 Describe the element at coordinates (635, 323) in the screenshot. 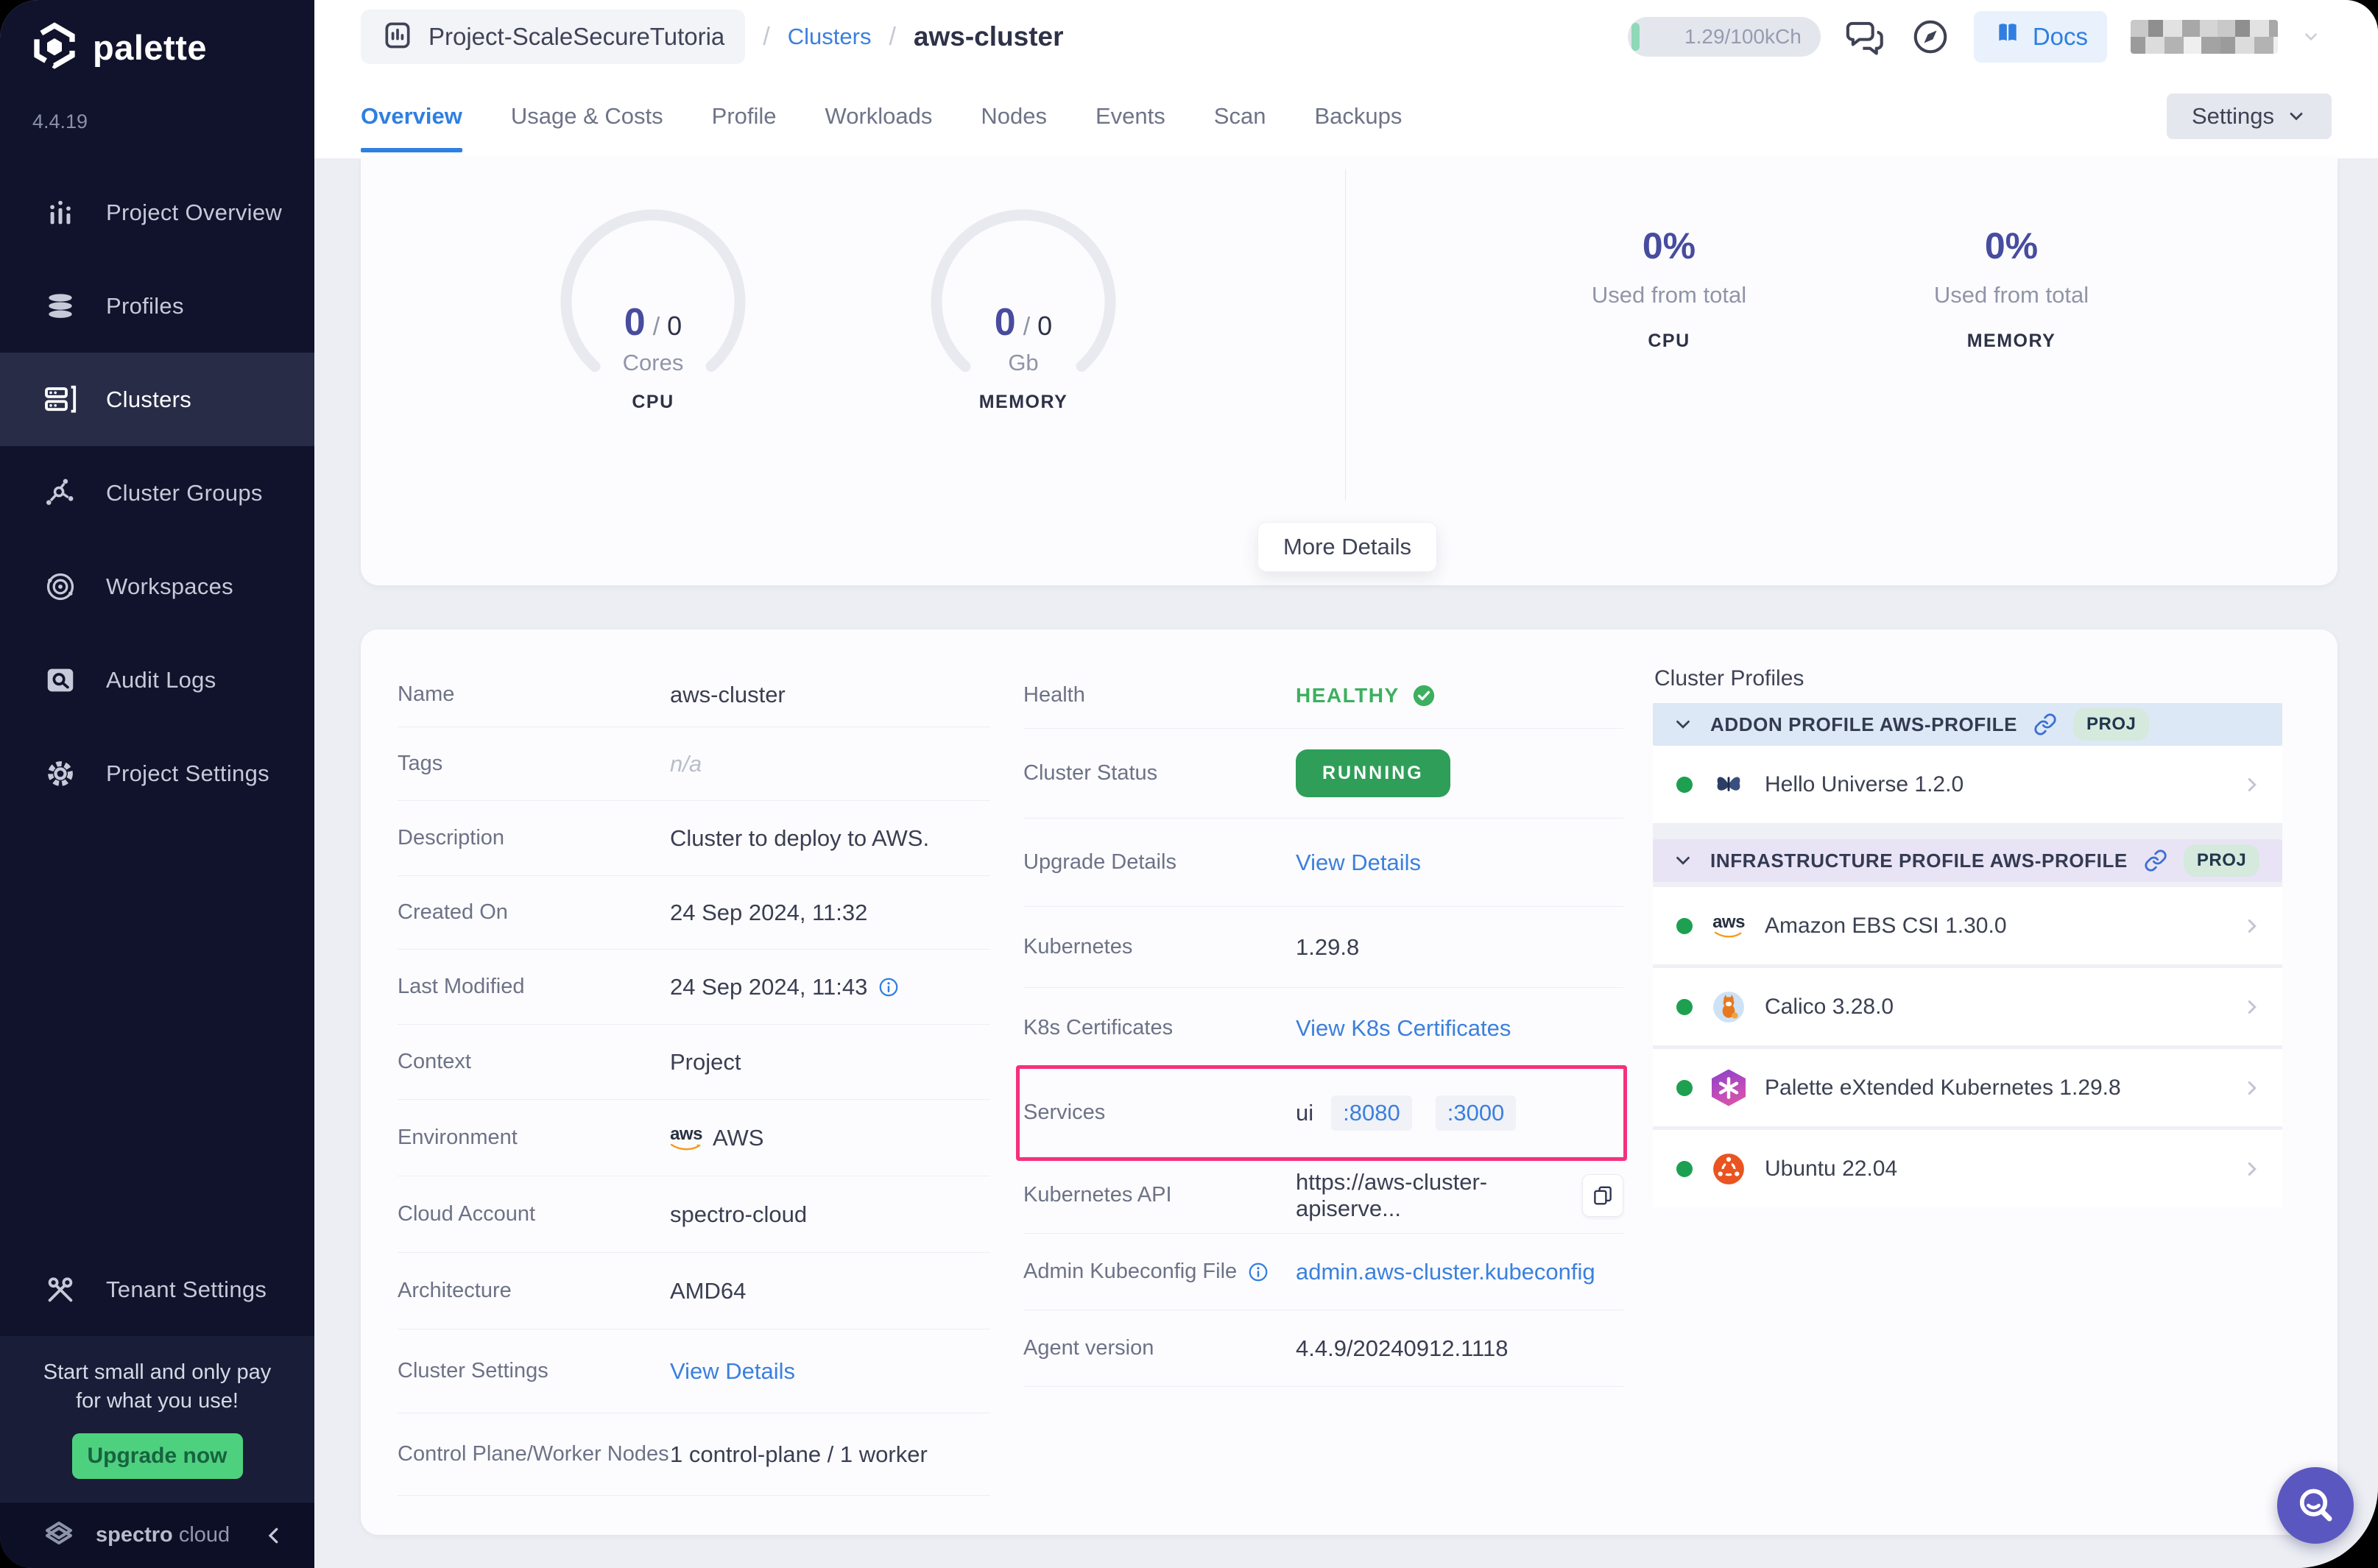

I see `cpu-used-value: 0` at that location.